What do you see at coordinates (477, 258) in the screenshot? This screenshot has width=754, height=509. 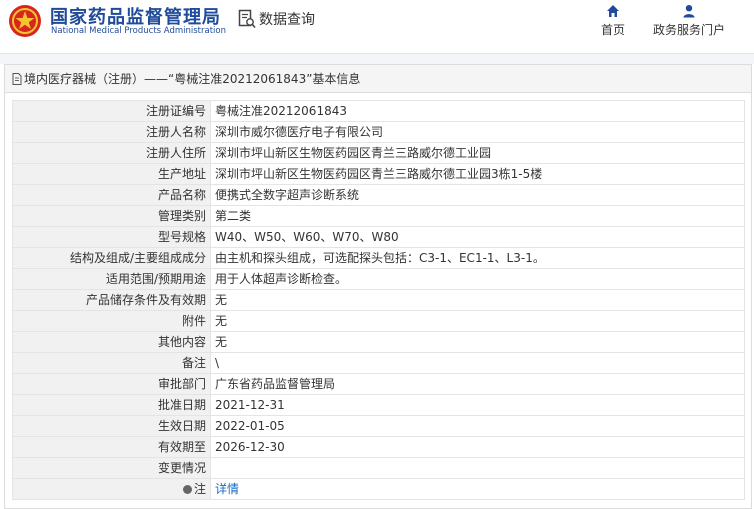 I see `row-value: 由主机和探头组成，可选配探头包括：C3-1、EC1-1、L3-1。` at bounding box center [477, 258].